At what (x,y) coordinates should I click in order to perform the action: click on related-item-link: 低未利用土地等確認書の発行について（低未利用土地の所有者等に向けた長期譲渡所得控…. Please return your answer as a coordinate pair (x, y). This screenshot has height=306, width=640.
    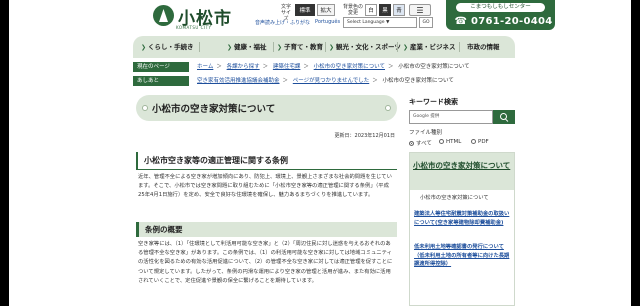
    Looking at the image, I should click on (463, 256).